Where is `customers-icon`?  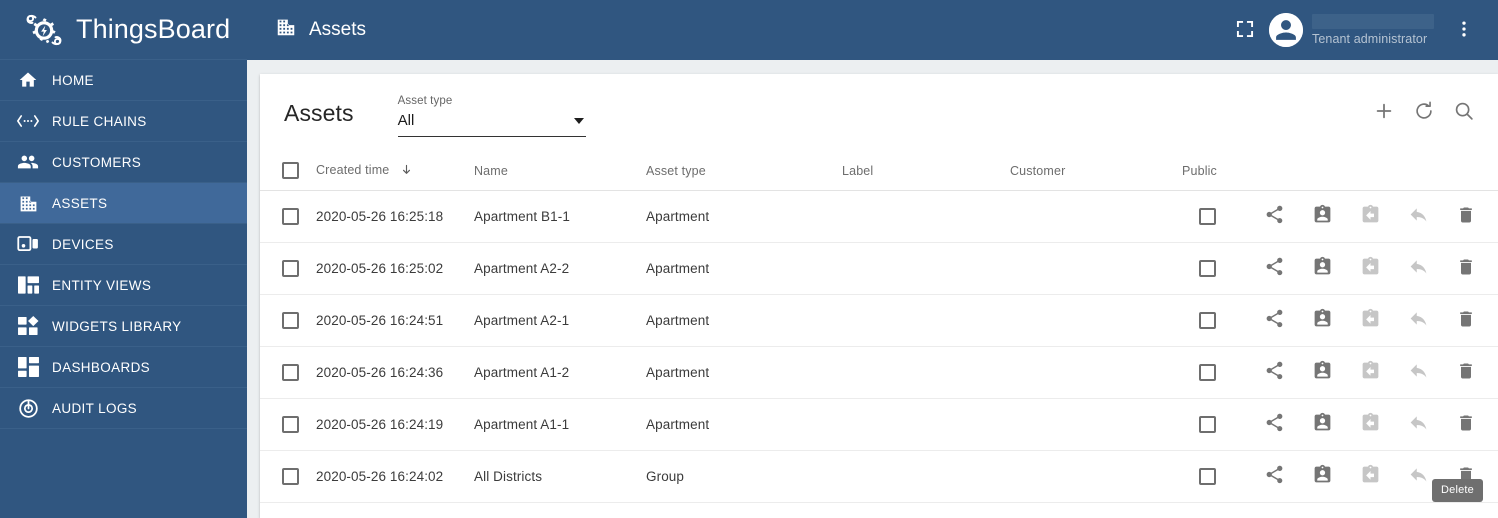
customers-icon is located at coordinates (28, 162).